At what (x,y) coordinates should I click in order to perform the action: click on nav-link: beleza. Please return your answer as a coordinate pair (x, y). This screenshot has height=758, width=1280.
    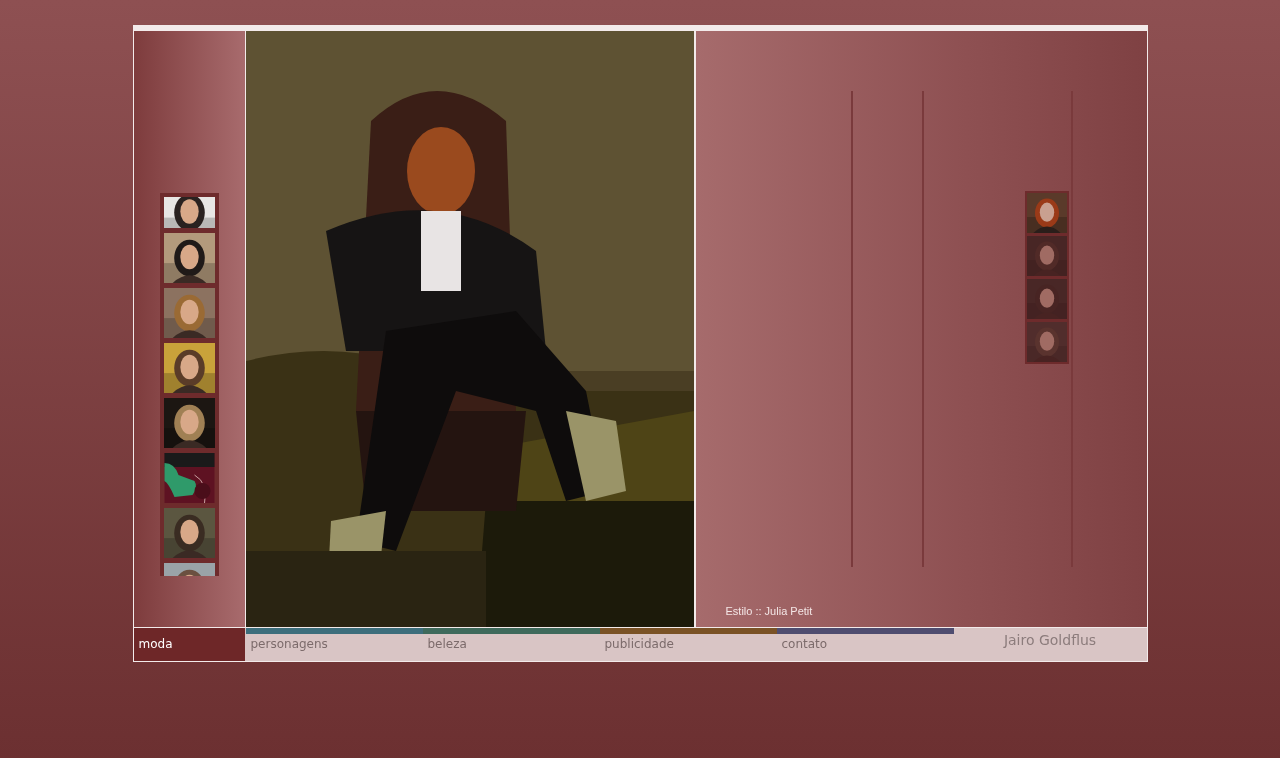
    Looking at the image, I should click on (511, 644).